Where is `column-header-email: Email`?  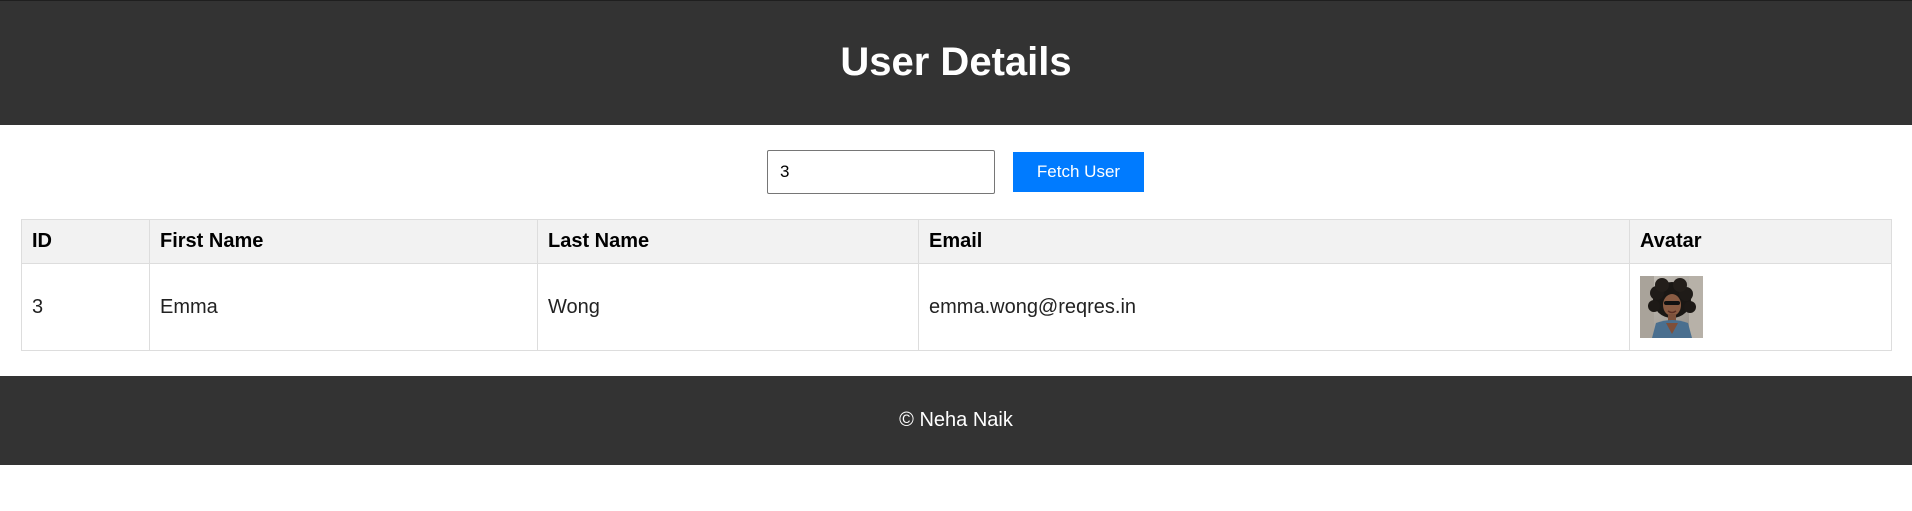 column-header-email: Email is located at coordinates (1274, 241).